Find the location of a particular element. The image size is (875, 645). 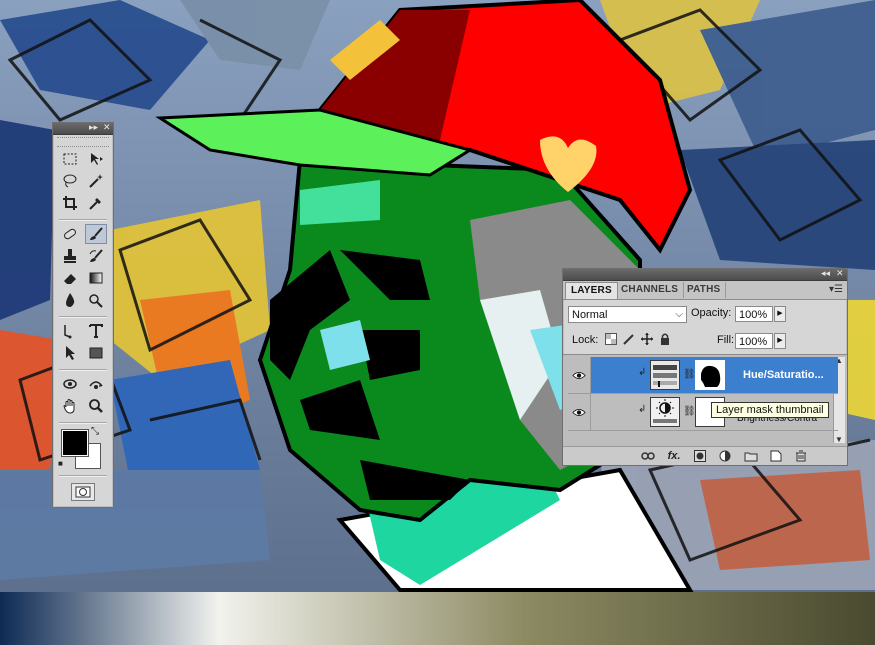

3d-rotate-tool is located at coordinates (70, 384).